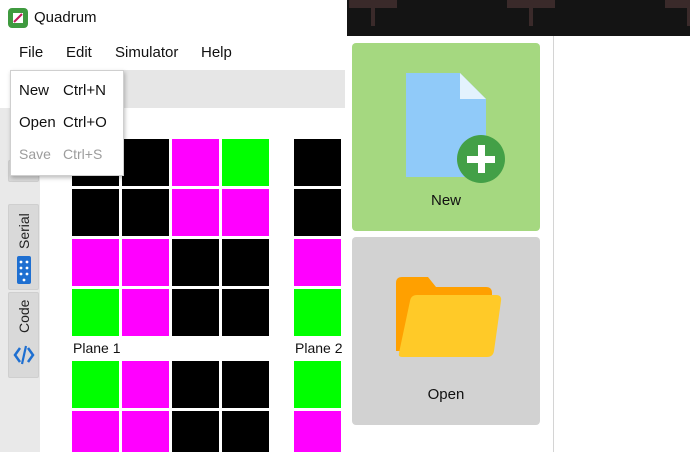 The width and height of the screenshot is (690, 452). Describe the element at coordinates (97, 348) in the screenshot. I see `plane-1-label: Plane 1` at that location.